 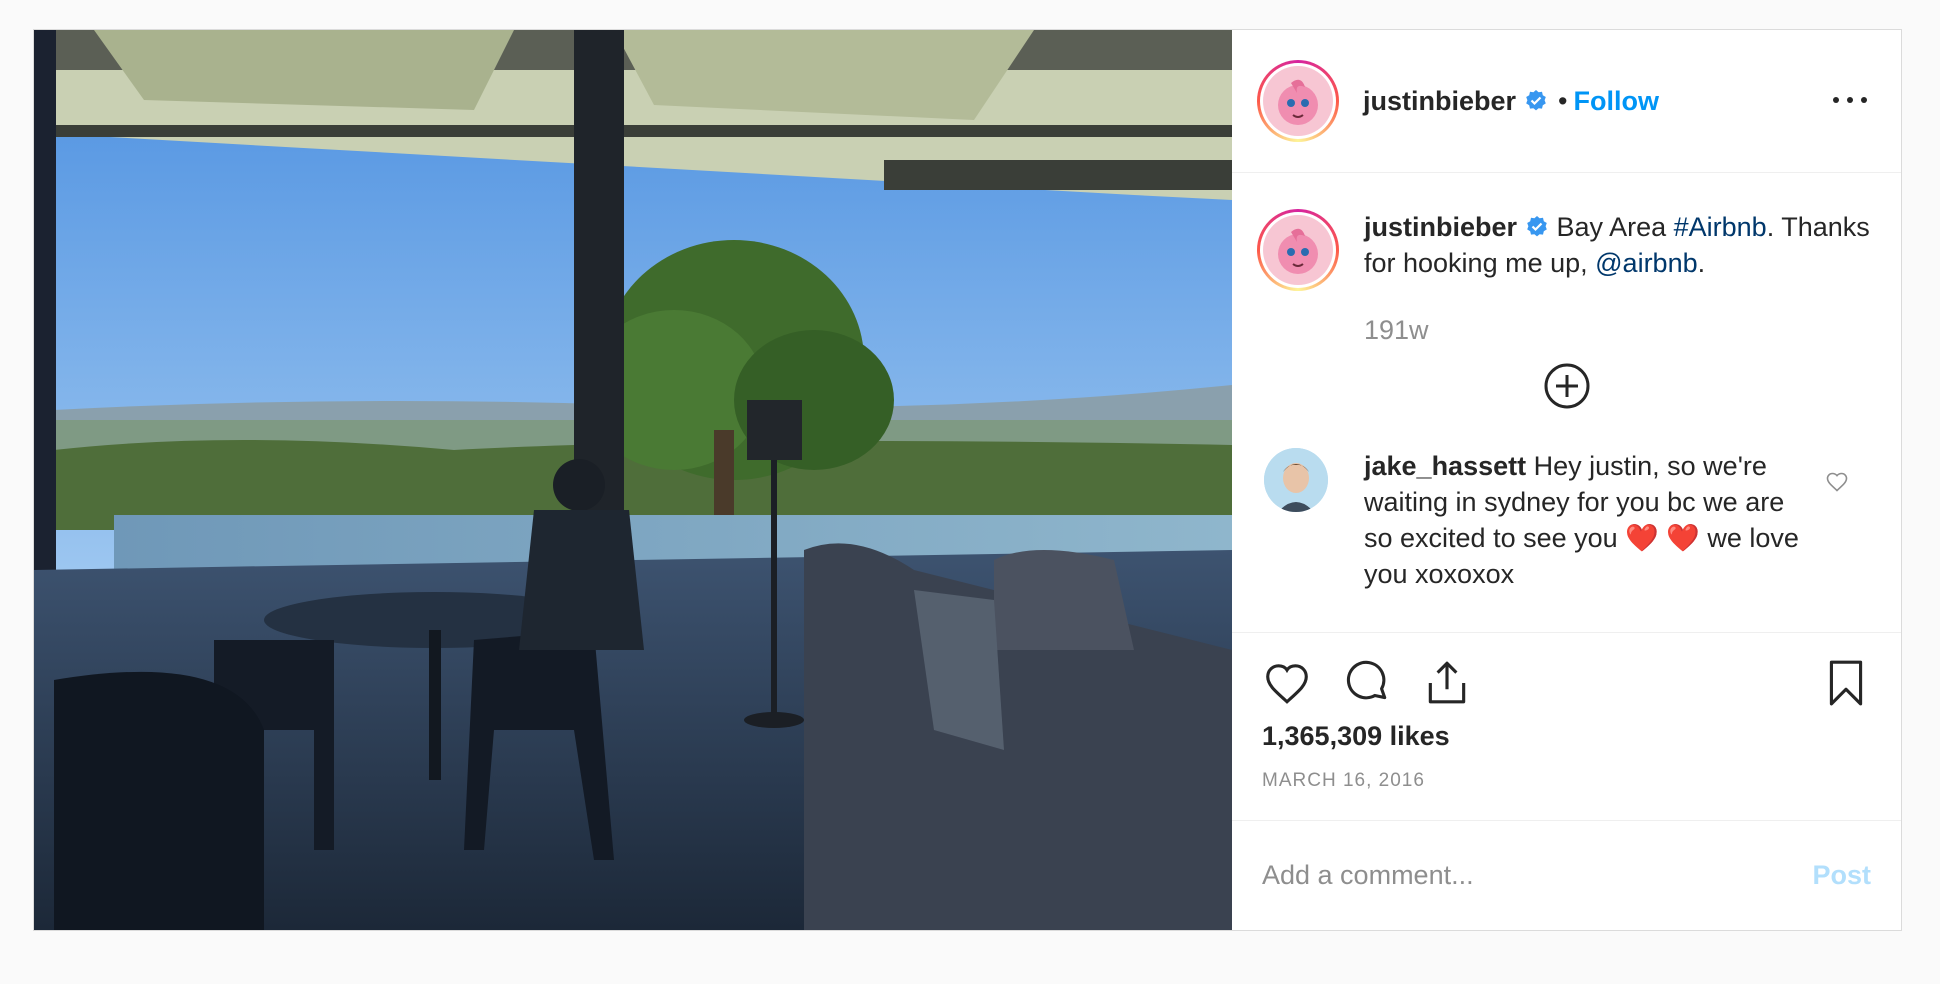 What do you see at coordinates (1646, 263) in the screenshot?
I see `caption-mention: @airbnb` at bounding box center [1646, 263].